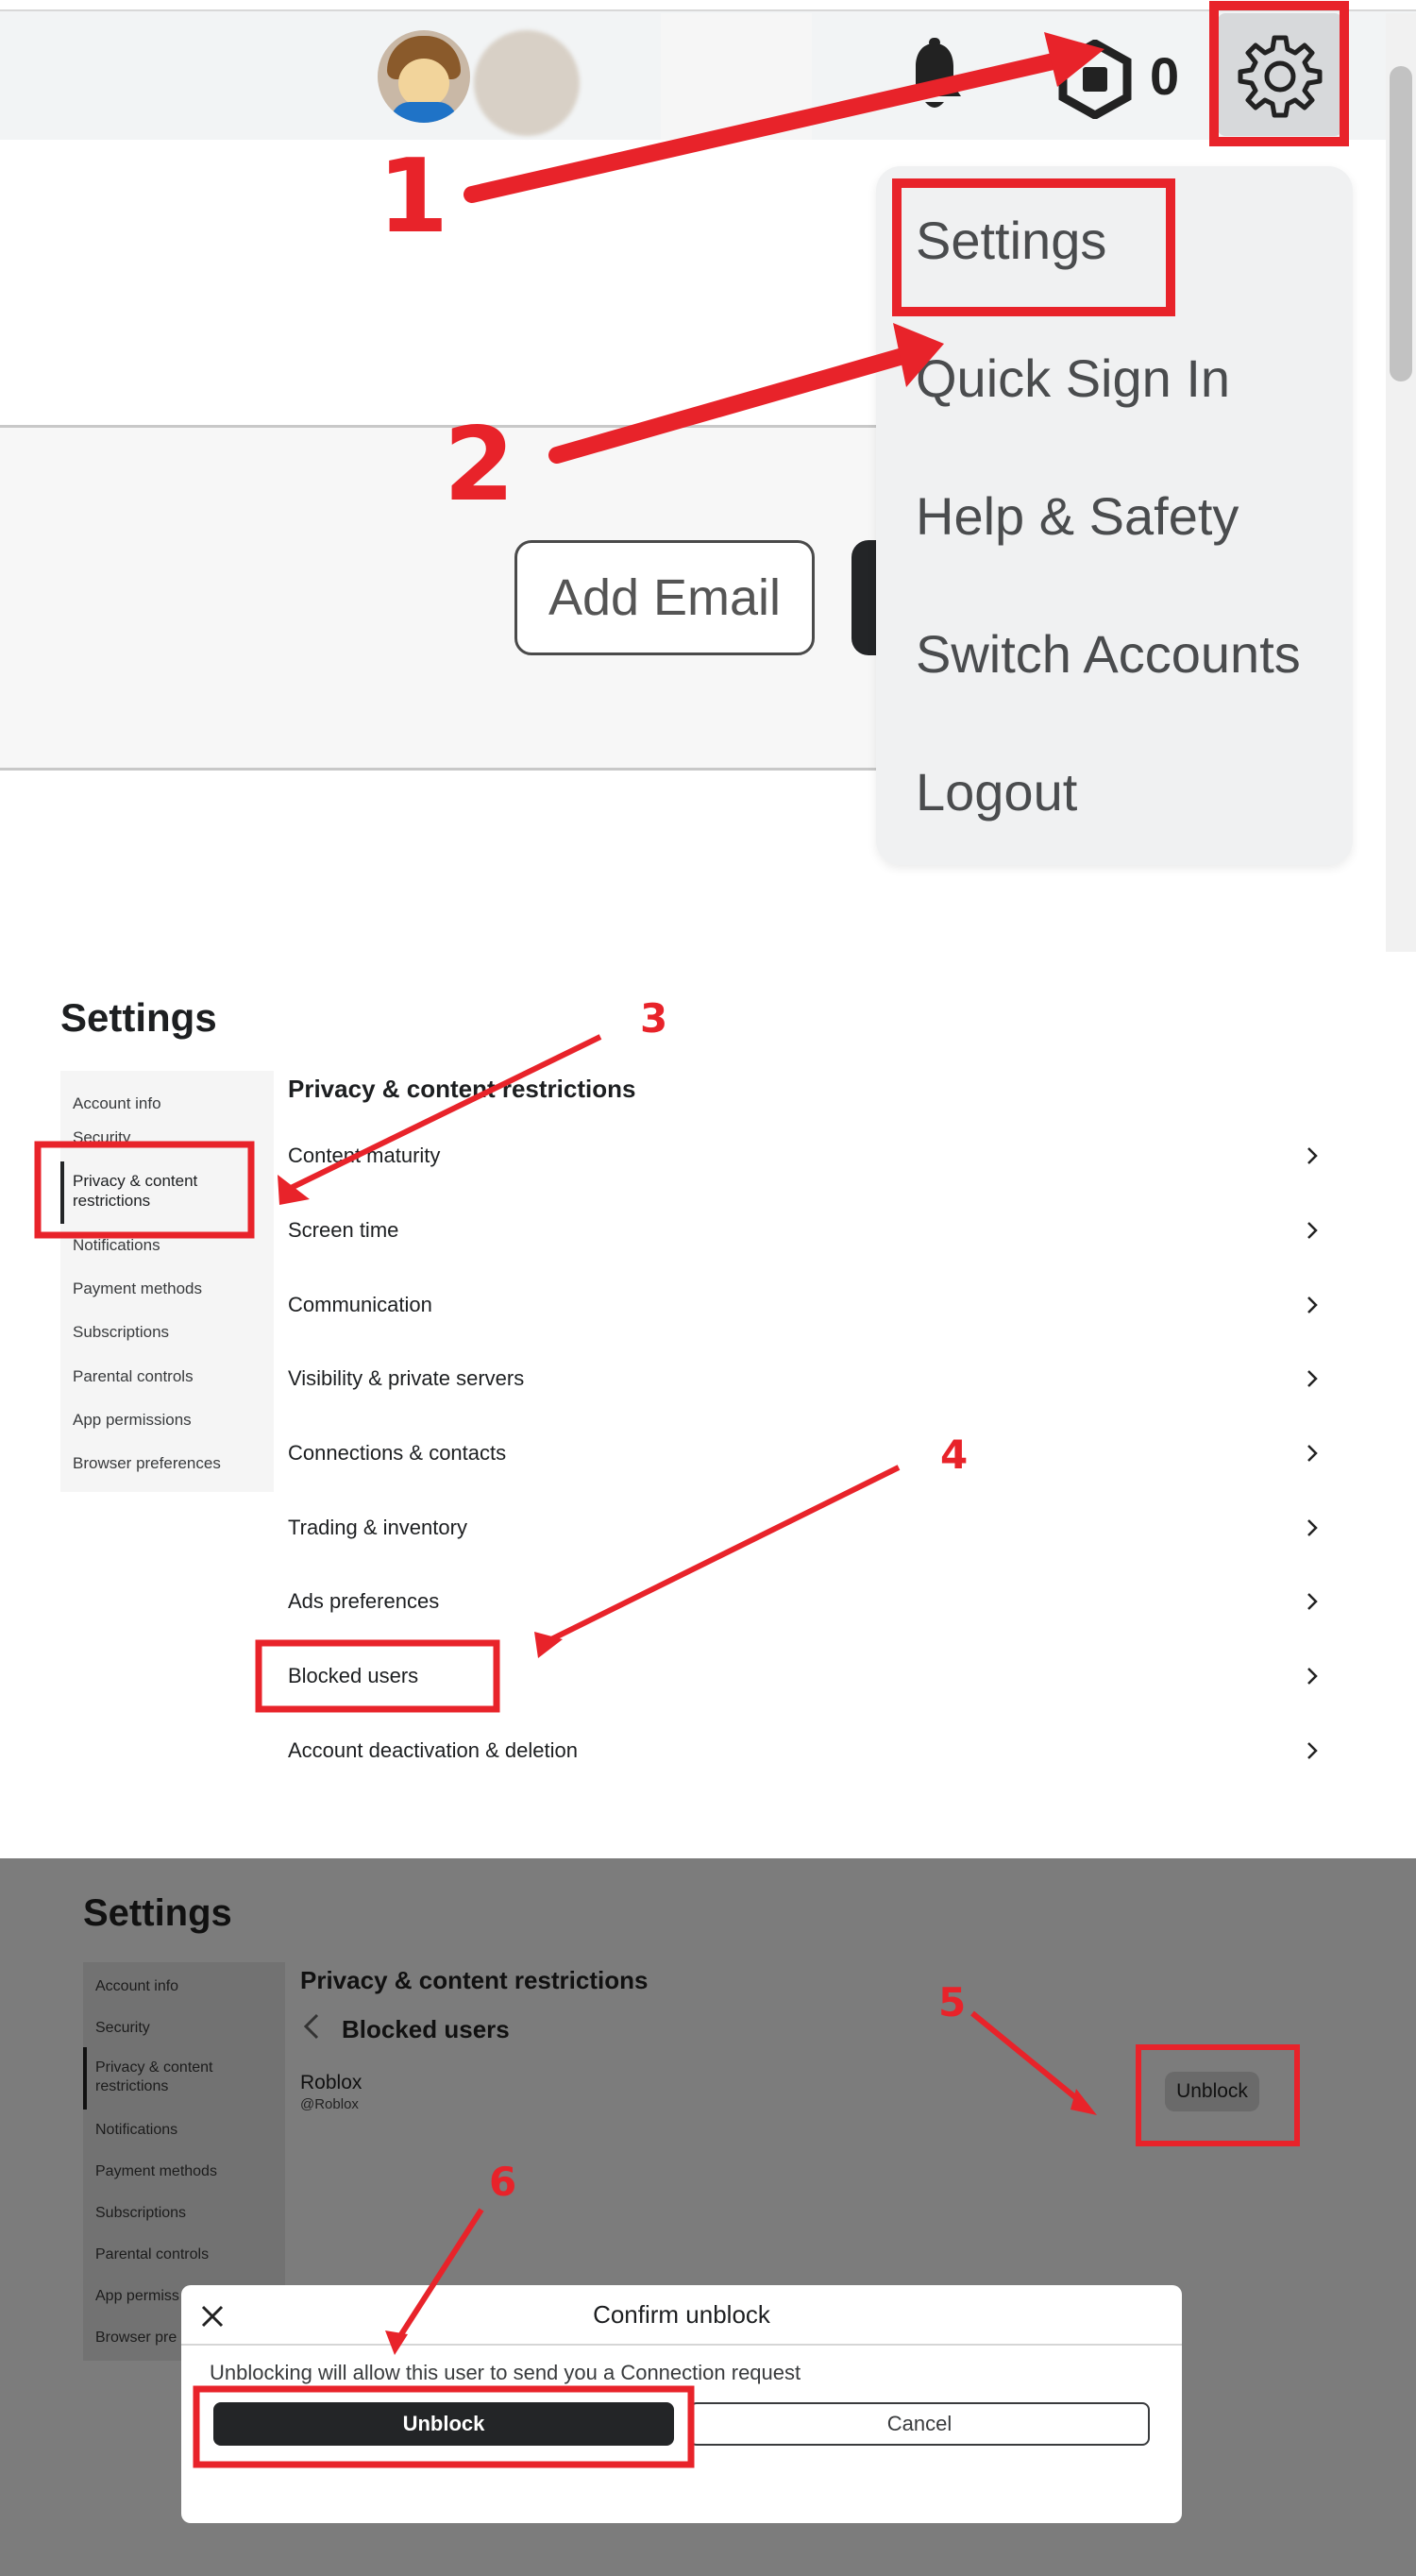  What do you see at coordinates (805, 1230) in the screenshot?
I see `row-screen-time: Screen time` at bounding box center [805, 1230].